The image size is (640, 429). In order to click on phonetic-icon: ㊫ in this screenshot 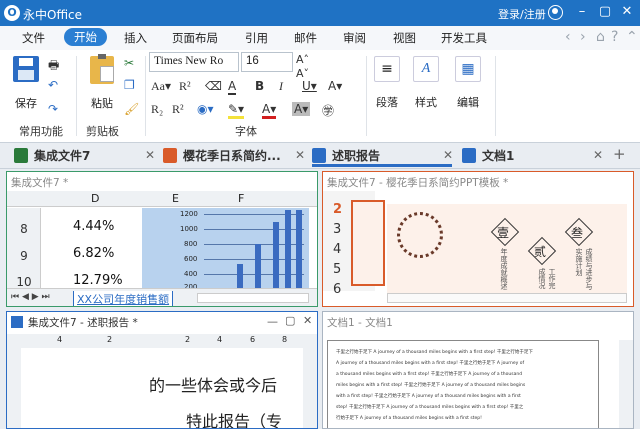, I will do `click(328, 110)`.